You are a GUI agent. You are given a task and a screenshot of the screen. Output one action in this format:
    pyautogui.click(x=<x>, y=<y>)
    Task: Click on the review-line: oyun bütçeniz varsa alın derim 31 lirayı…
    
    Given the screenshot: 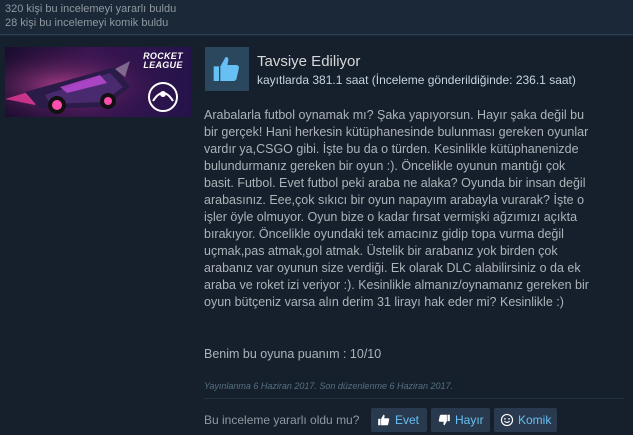 What is the action you would take?
    pyautogui.click(x=384, y=302)
    